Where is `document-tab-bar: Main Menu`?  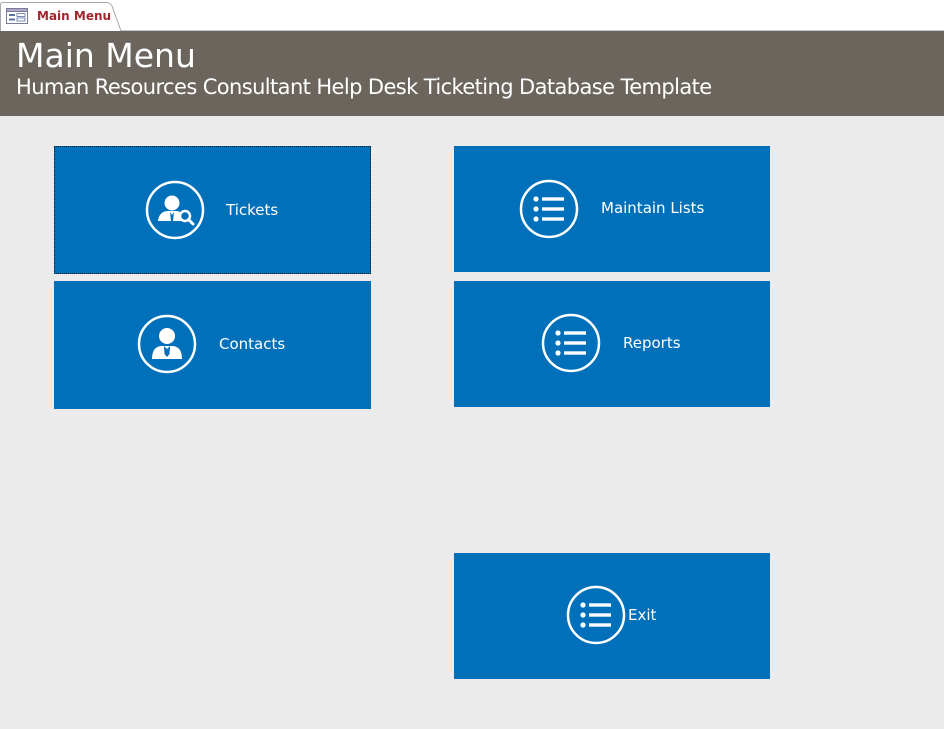 document-tab-bar: Main Menu is located at coordinates (472, 16).